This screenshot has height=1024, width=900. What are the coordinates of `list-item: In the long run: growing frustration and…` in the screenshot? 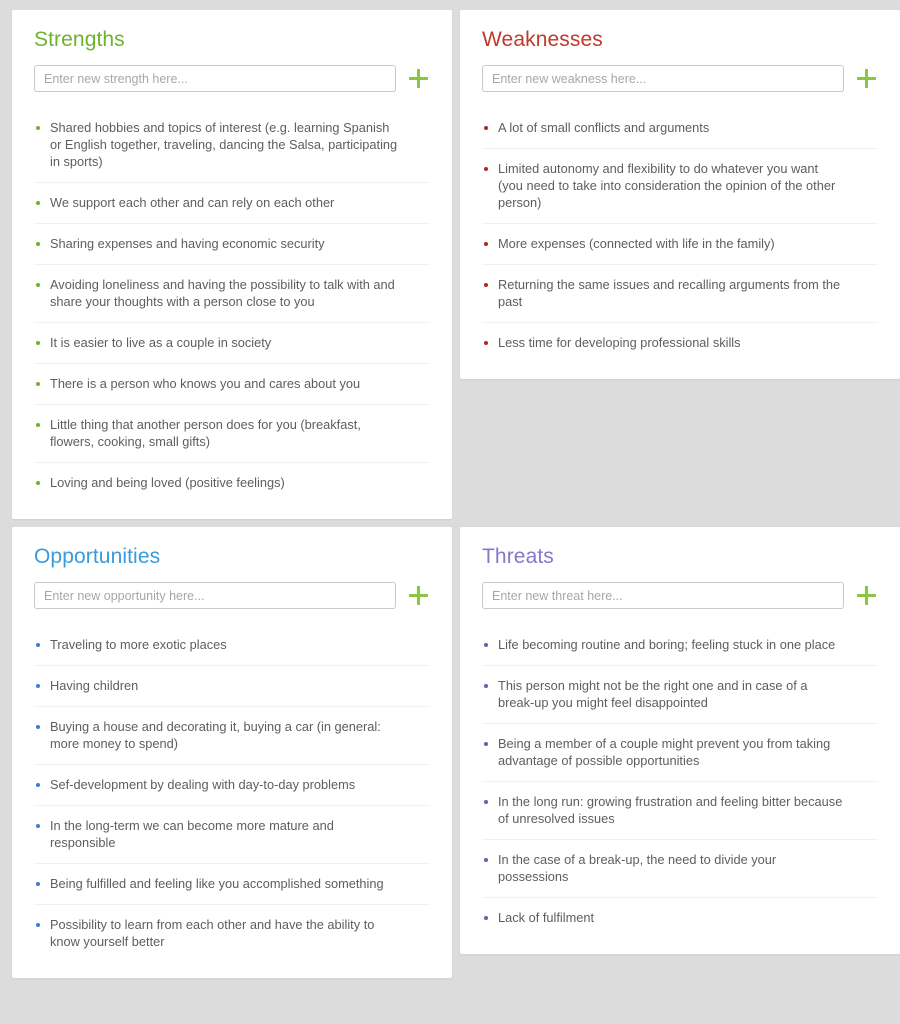 It's located at (680, 811).